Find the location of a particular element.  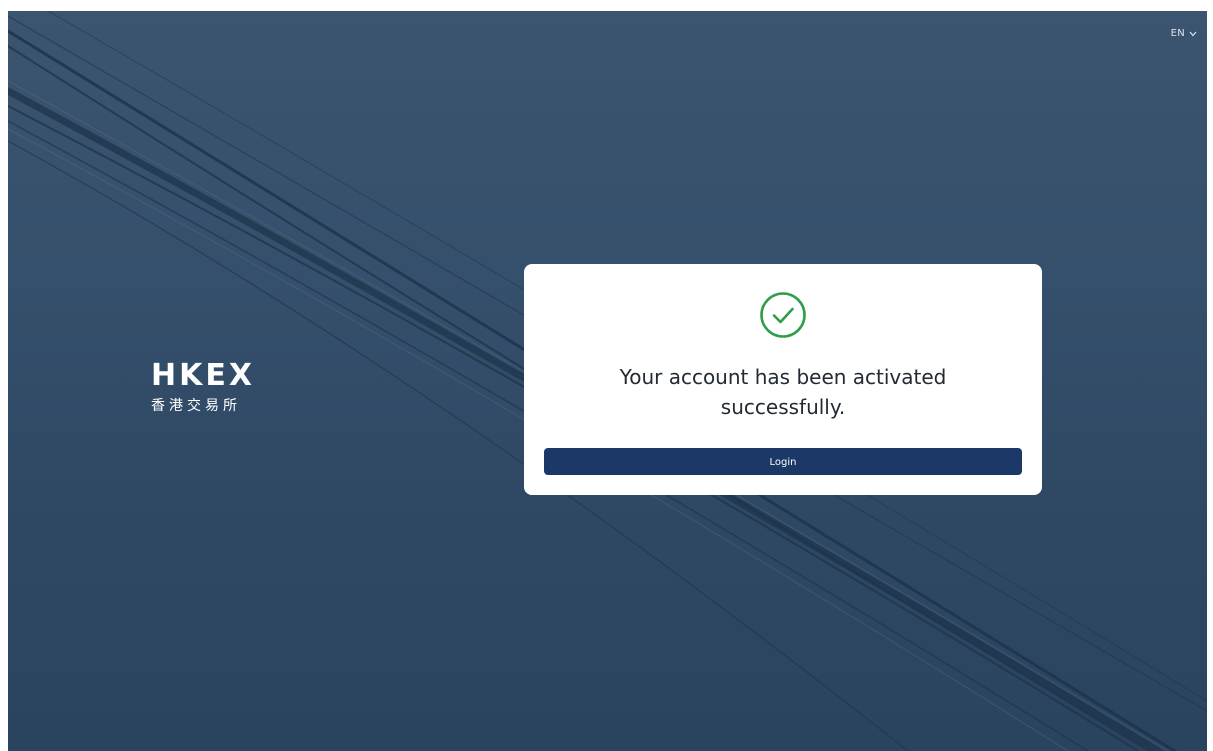

language-label: EN is located at coordinates (1177, 33).